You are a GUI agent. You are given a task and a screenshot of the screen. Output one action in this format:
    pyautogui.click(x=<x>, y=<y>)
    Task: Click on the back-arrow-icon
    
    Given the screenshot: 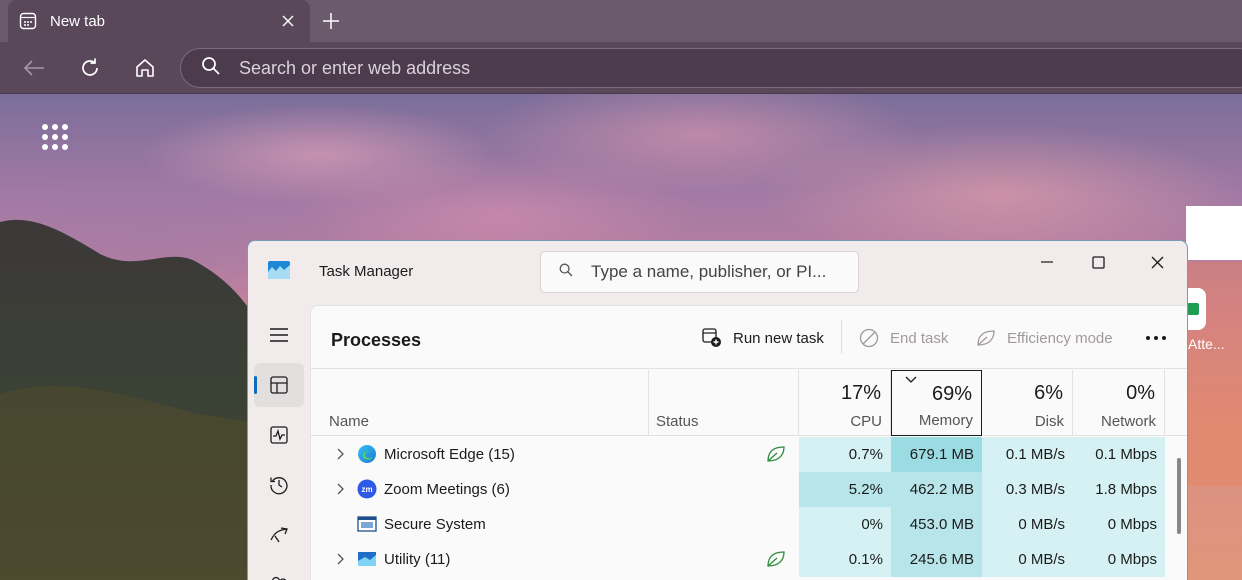 What is the action you would take?
    pyautogui.click(x=34, y=68)
    